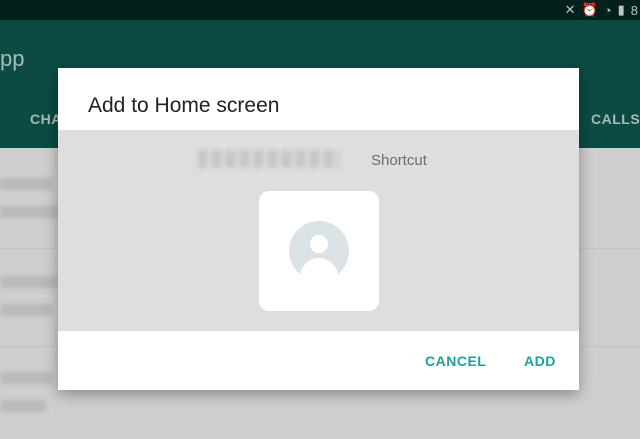  What do you see at coordinates (540, 361) in the screenshot?
I see `add-button: ADD` at bounding box center [540, 361].